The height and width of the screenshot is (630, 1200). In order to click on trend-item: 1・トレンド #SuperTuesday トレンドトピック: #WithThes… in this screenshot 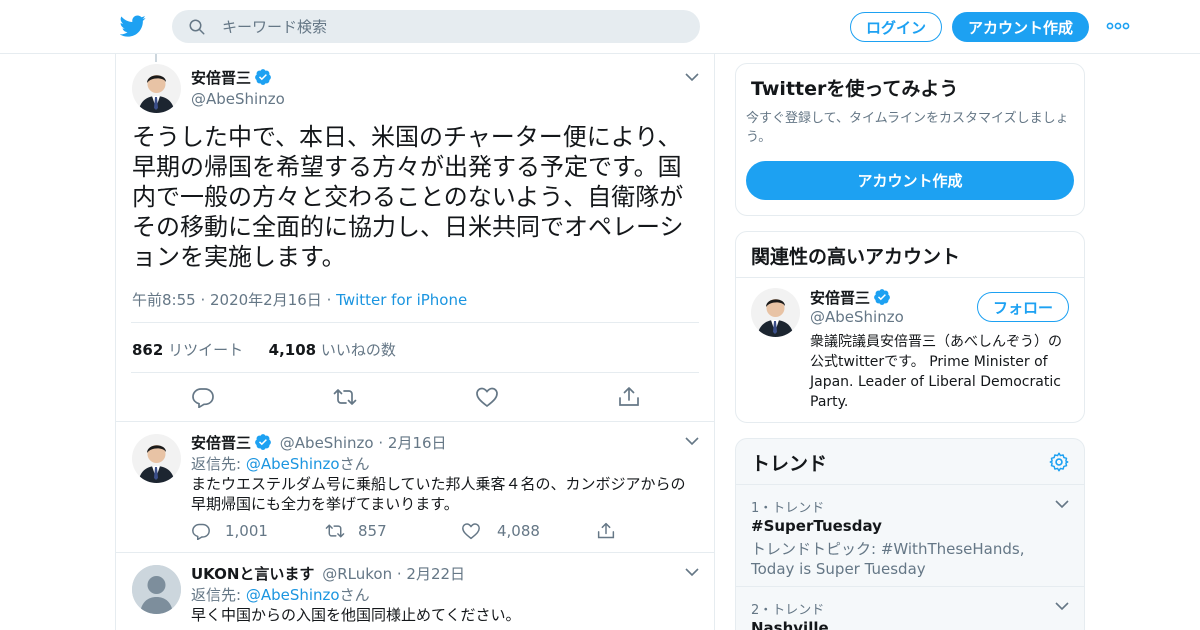, I will do `click(910, 535)`.